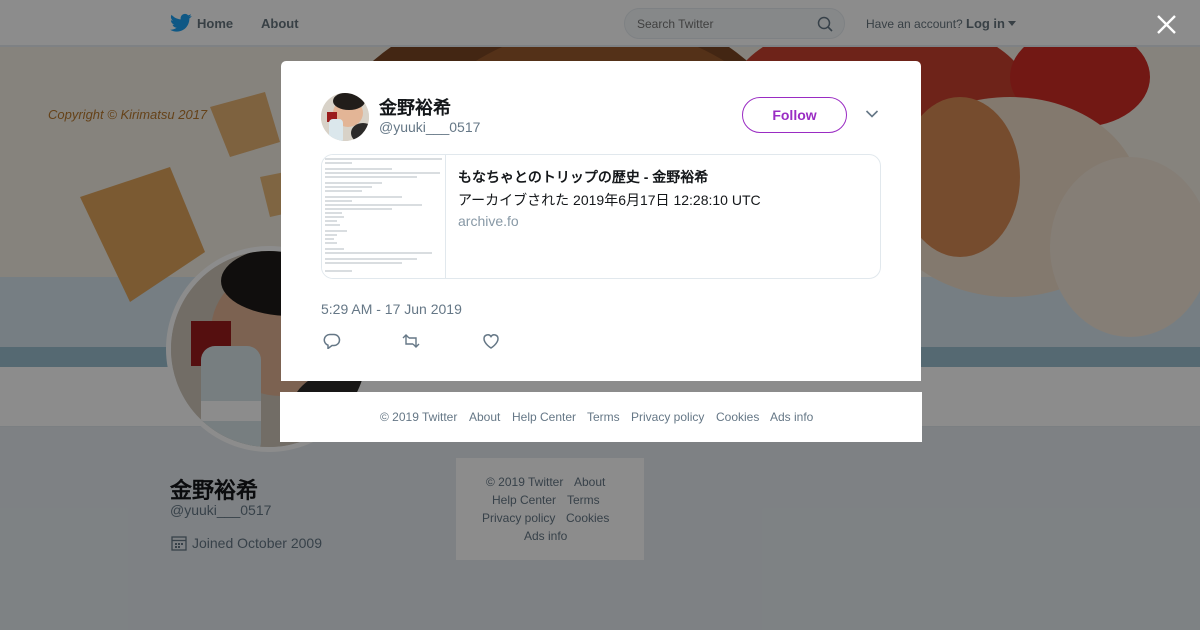  I want to click on card-thumbnail, so click(384, 216).